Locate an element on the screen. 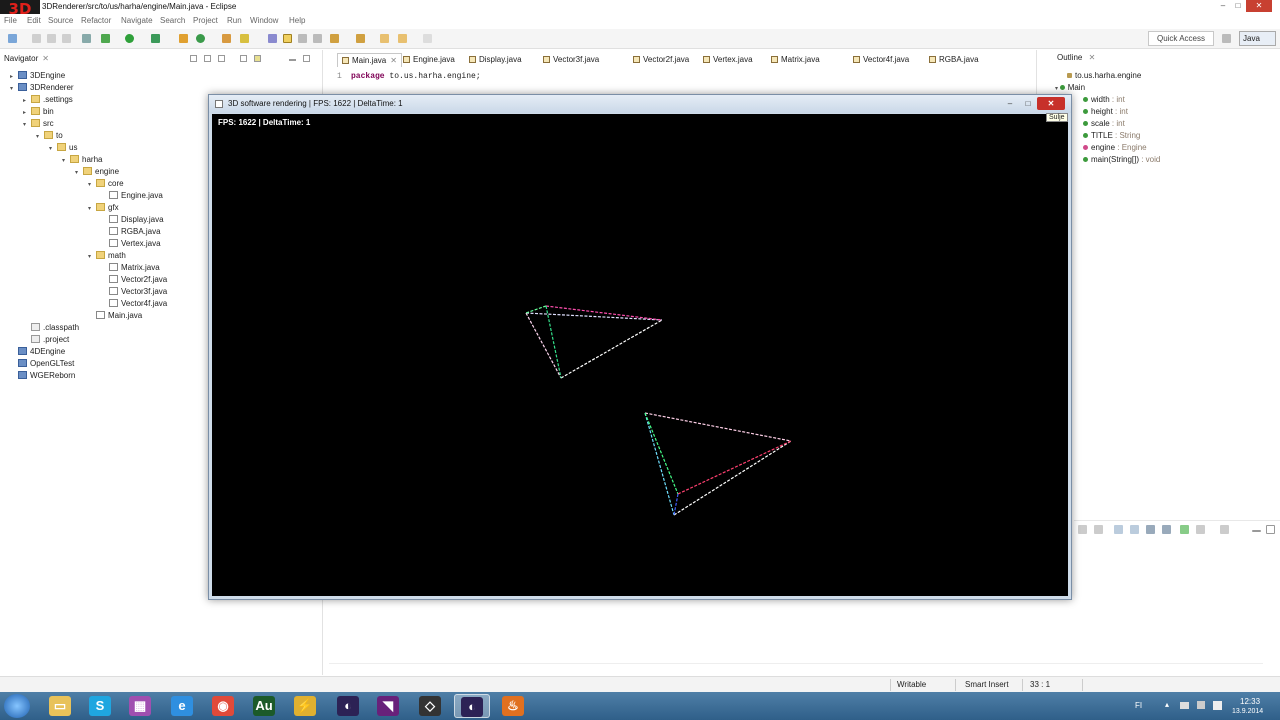 This screenshot has height=720, width=1280. start-button is located at coordinates (17, 706).